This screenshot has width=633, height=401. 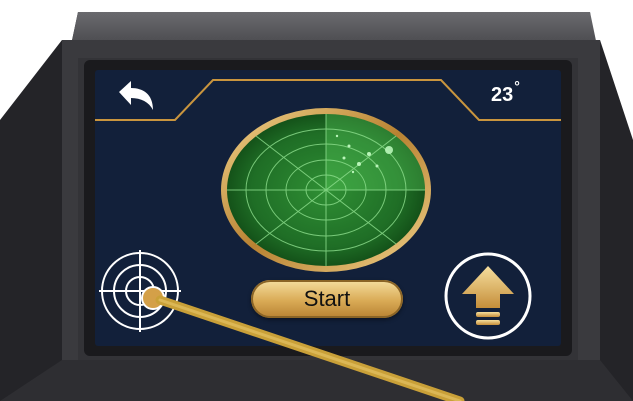 I want to click on start-button-label: Start, so click(x=327, y=298).